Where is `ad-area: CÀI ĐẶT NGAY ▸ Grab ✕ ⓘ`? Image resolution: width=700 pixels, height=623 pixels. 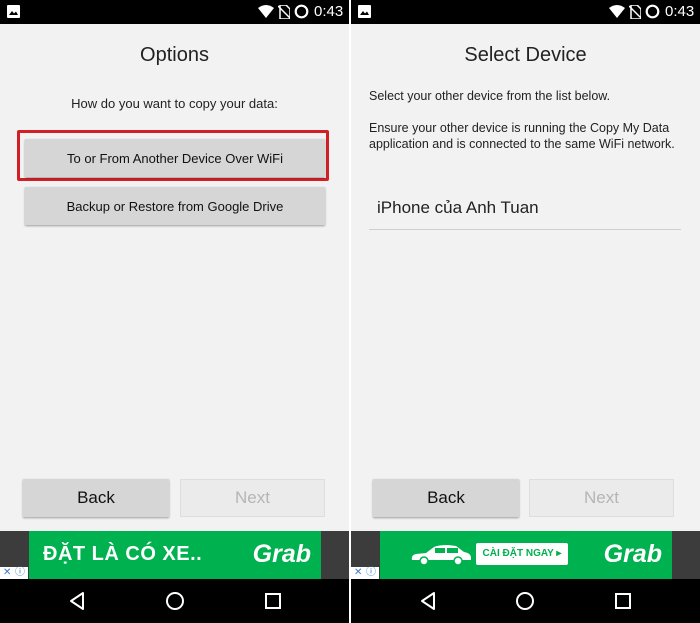 ad-area: CÀI ĐẶT NGAY ▸ Grab ✕ ⓘ is located at coordinates (525, 555).